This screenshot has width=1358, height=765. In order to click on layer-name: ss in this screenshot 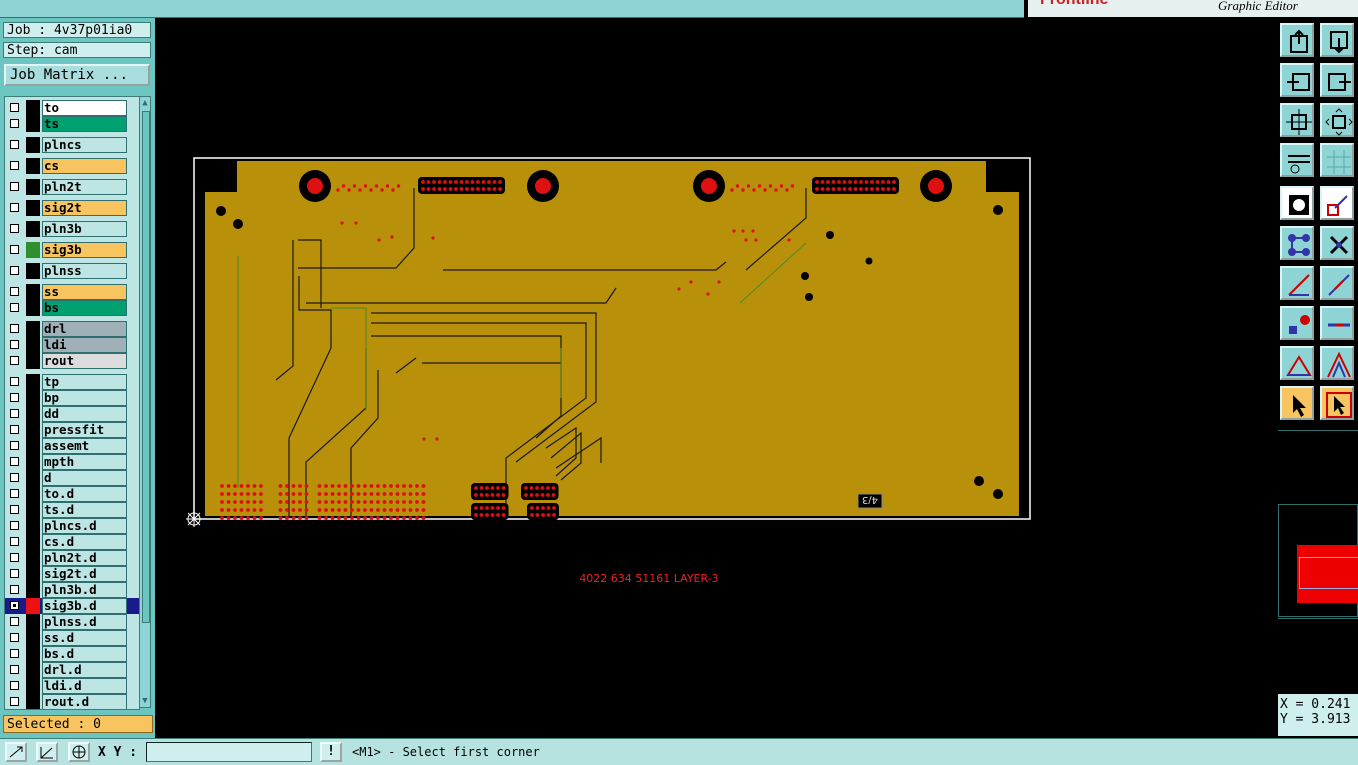, I will do `click(84, 292)`.